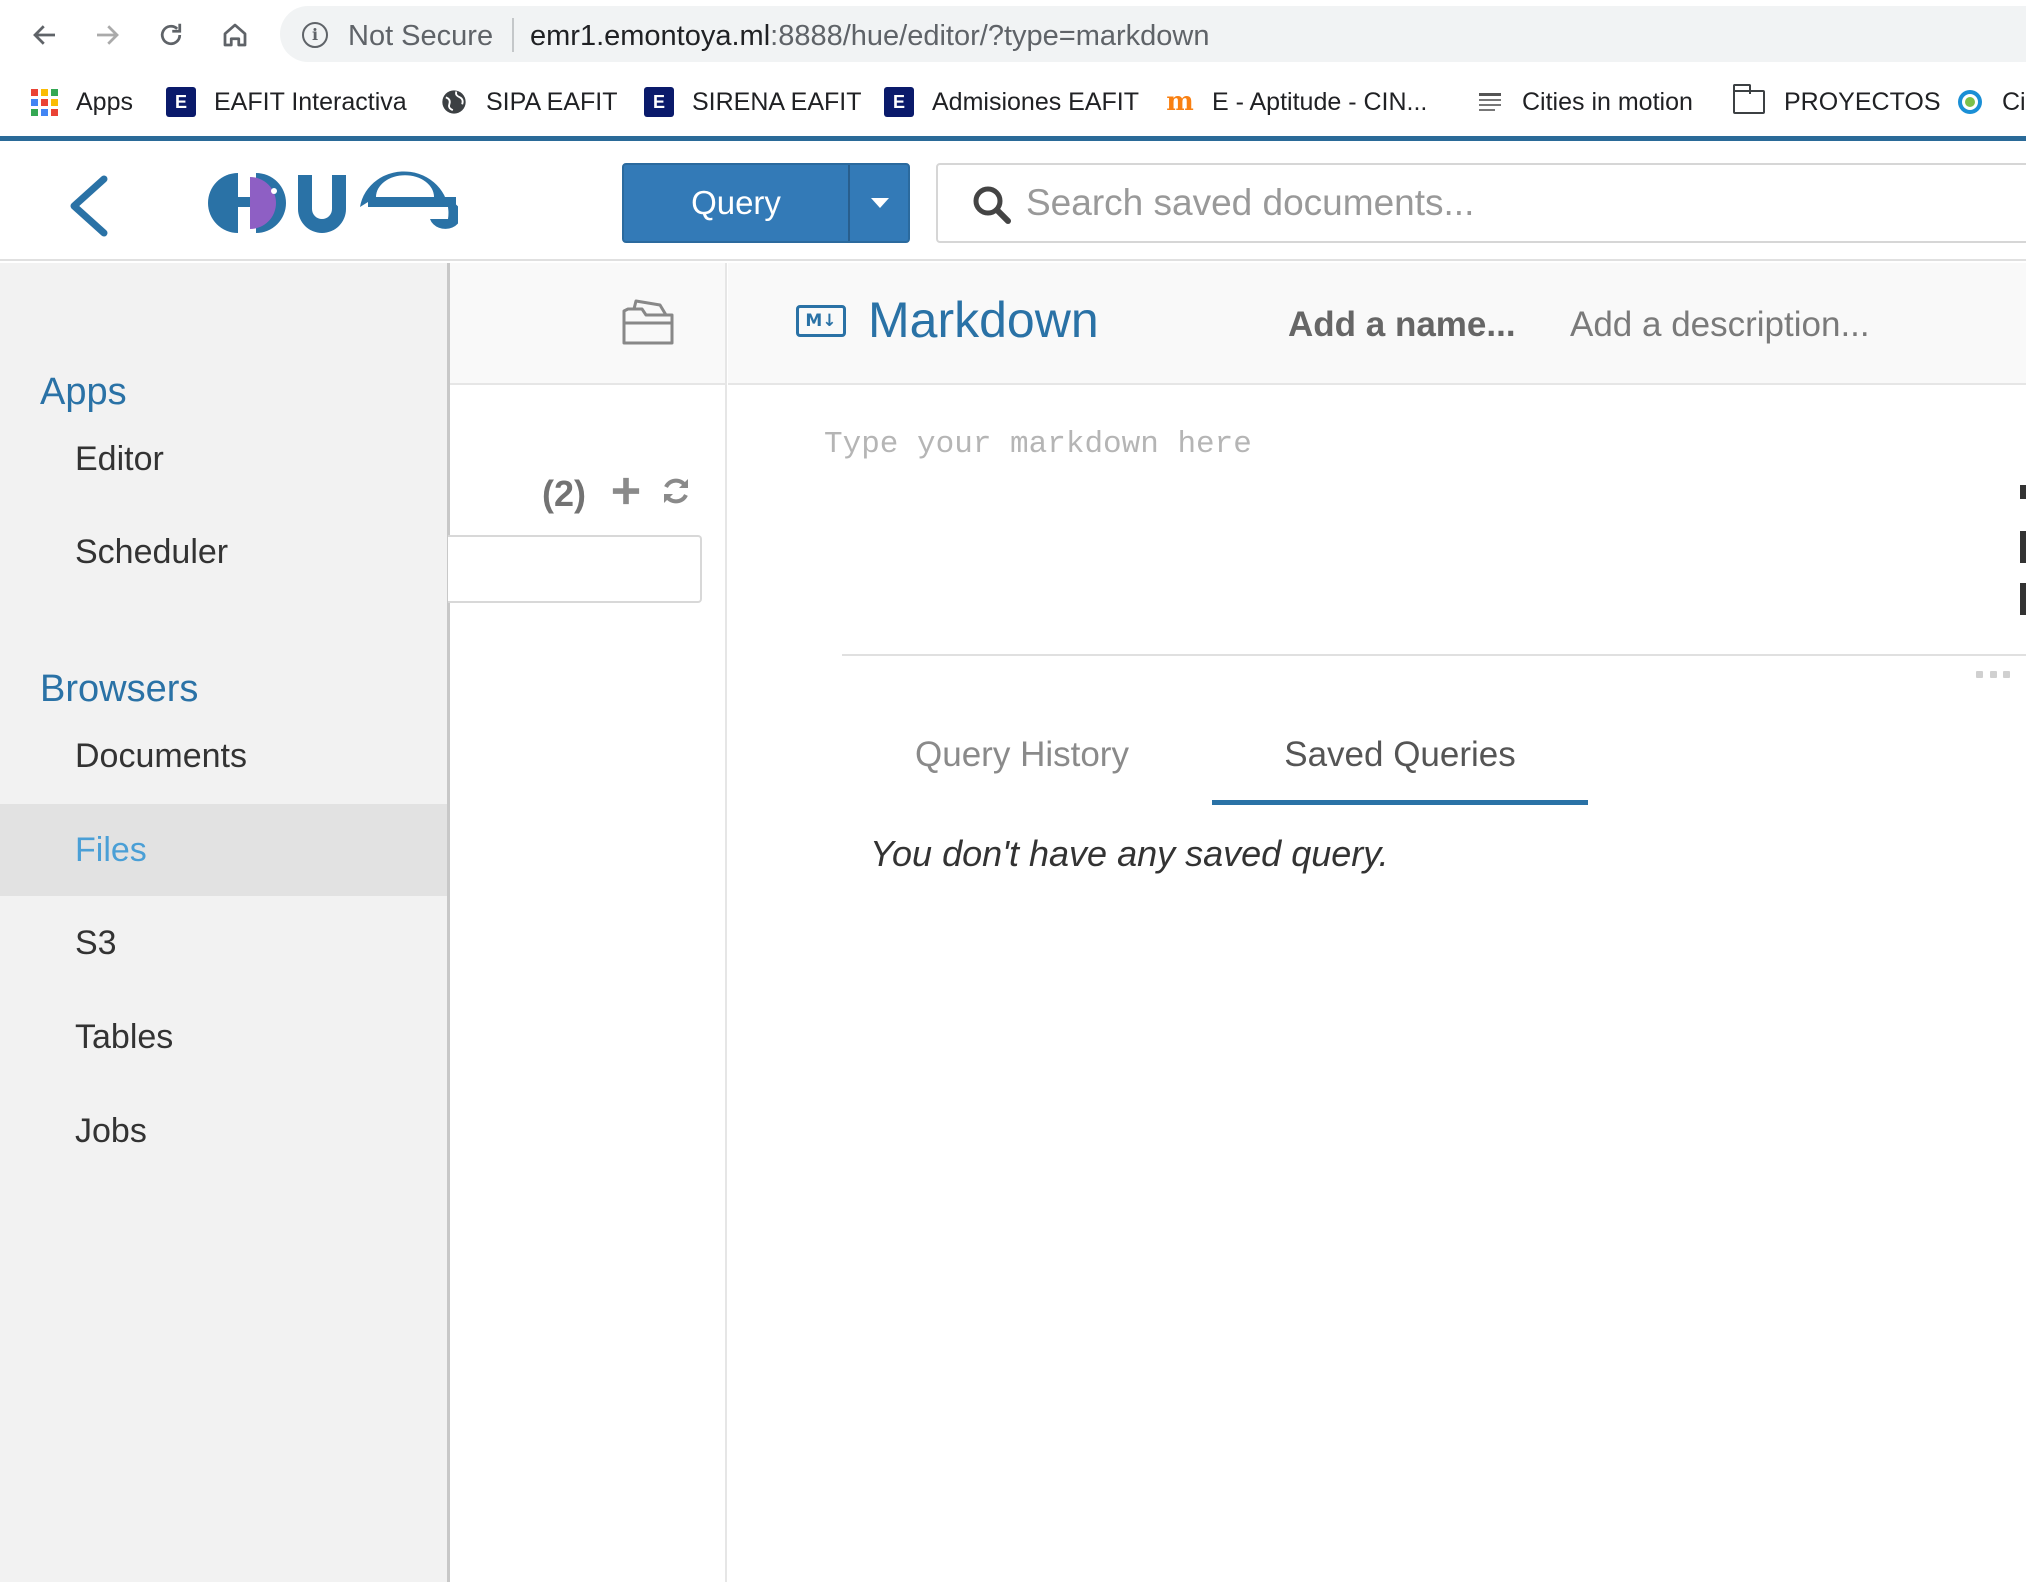  Describe the element at coordinates (1404, 507) in the screenshot. I see `markdown-input` at that location.